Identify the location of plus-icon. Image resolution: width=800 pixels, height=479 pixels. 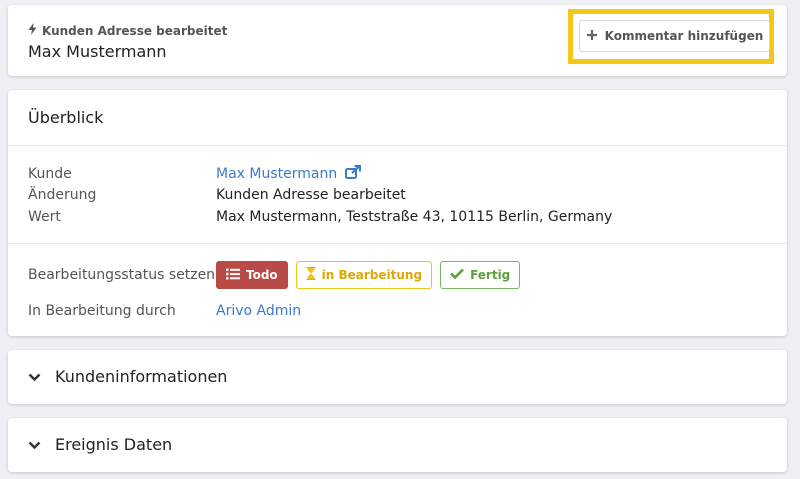
(592, 36).